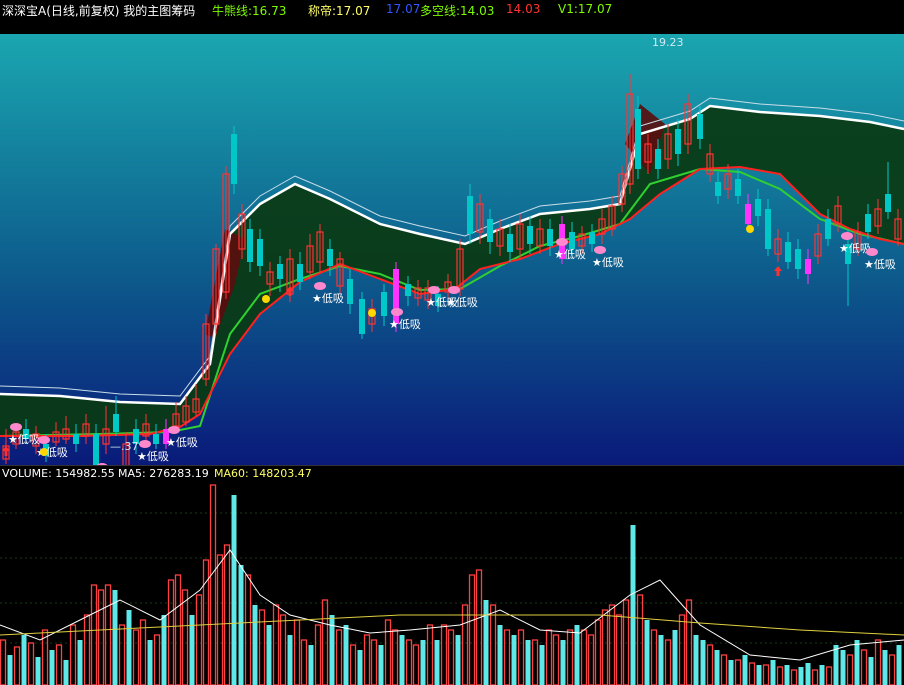 This screenshot has height=685, width=904. I want to click on low-price-label: —.37, so click(124, 446).